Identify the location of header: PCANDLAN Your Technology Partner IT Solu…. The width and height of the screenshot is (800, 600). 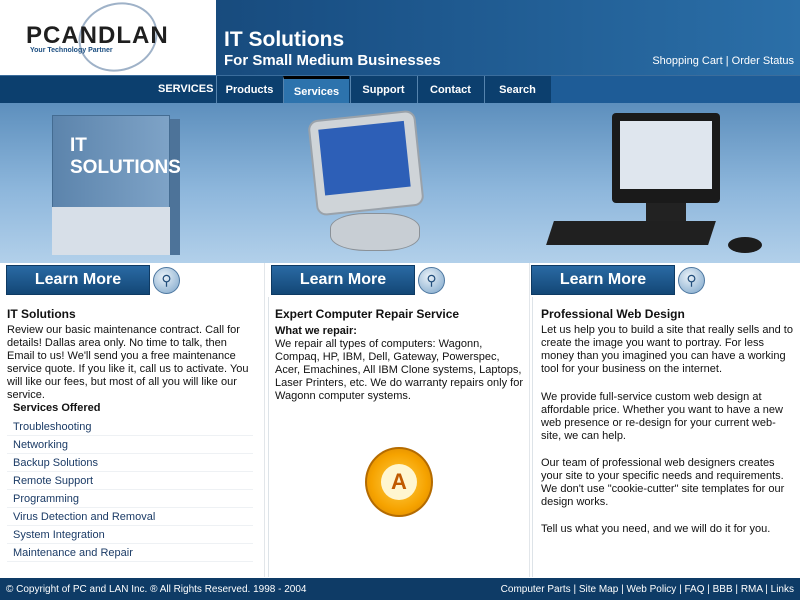
(400, 41).